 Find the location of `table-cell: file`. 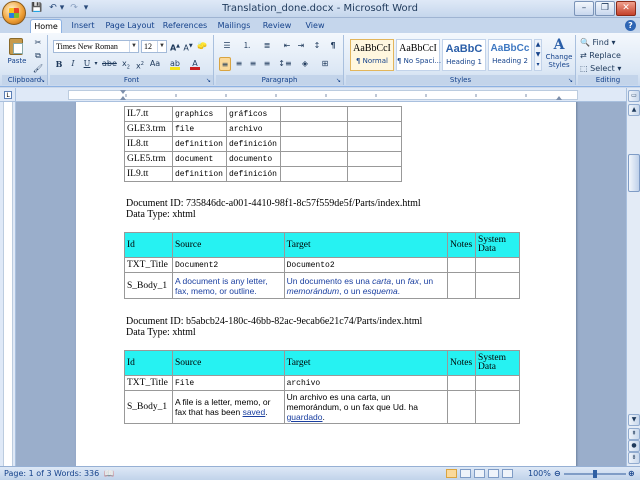

table-cell: file is located at coordinates (199, 129).